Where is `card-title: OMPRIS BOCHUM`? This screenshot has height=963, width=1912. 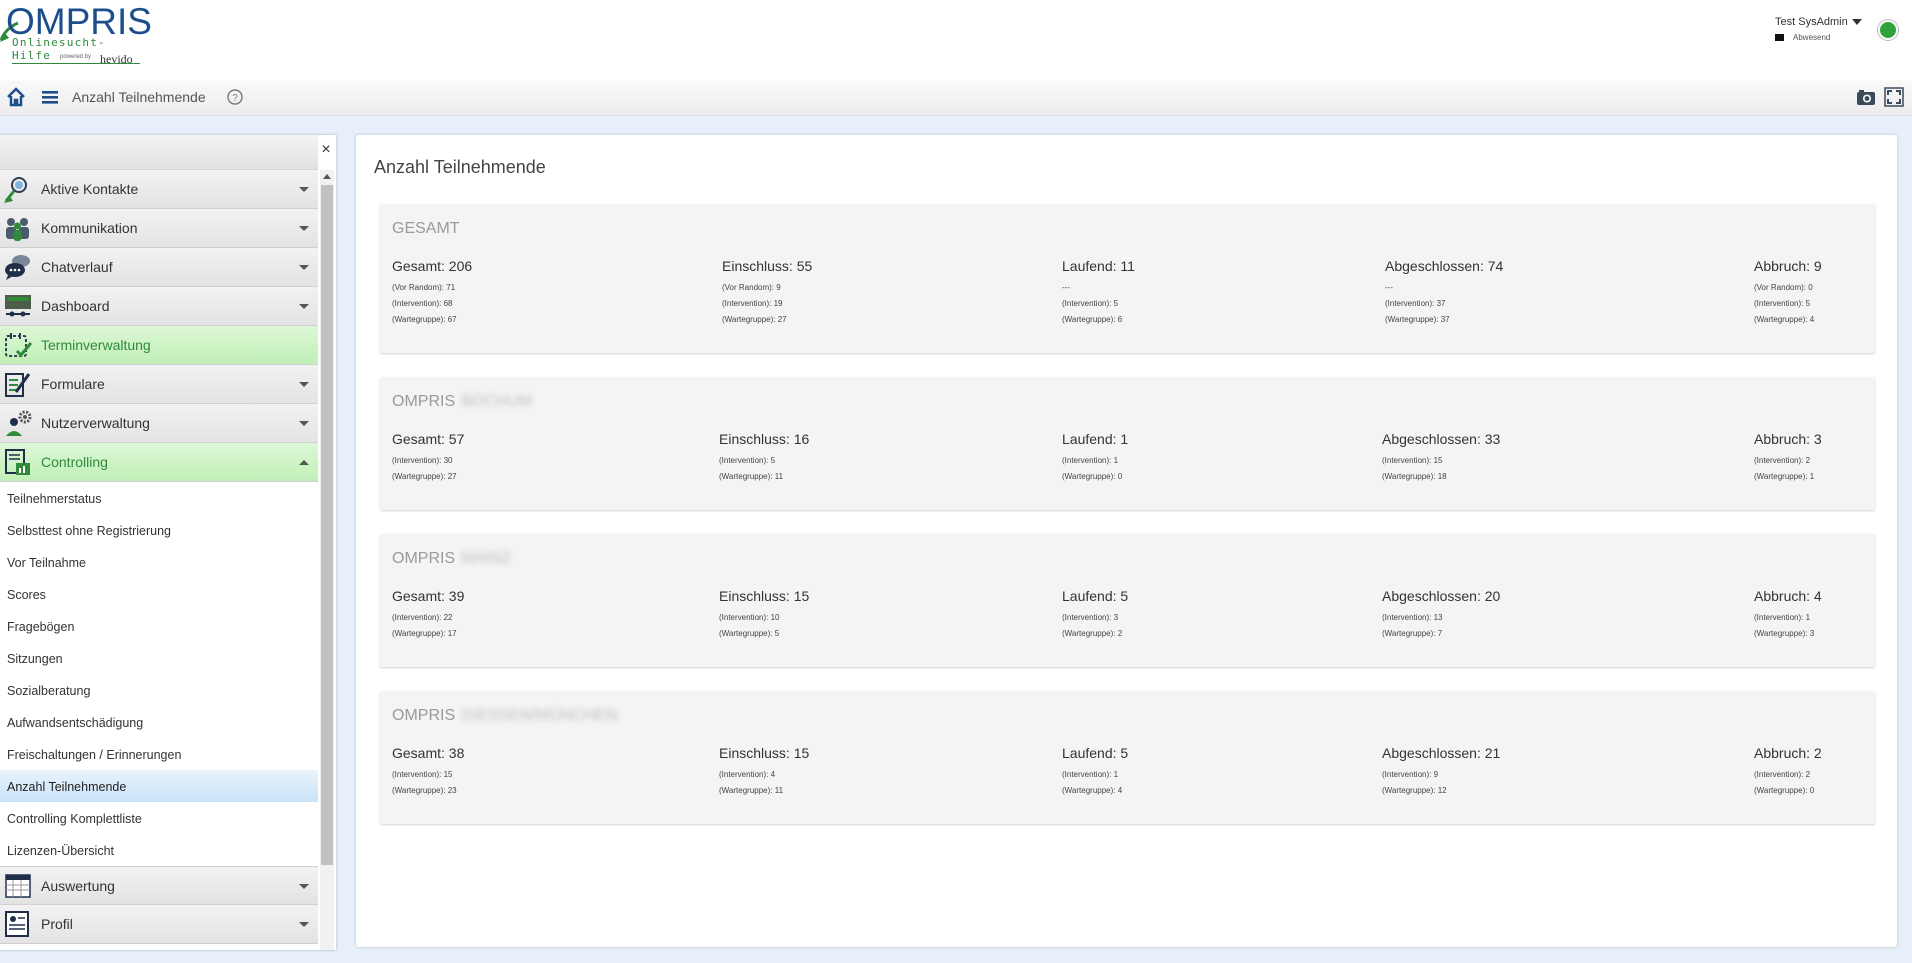 card-title: OMPRIS BOCHUM is located at coordinates (462, 402).